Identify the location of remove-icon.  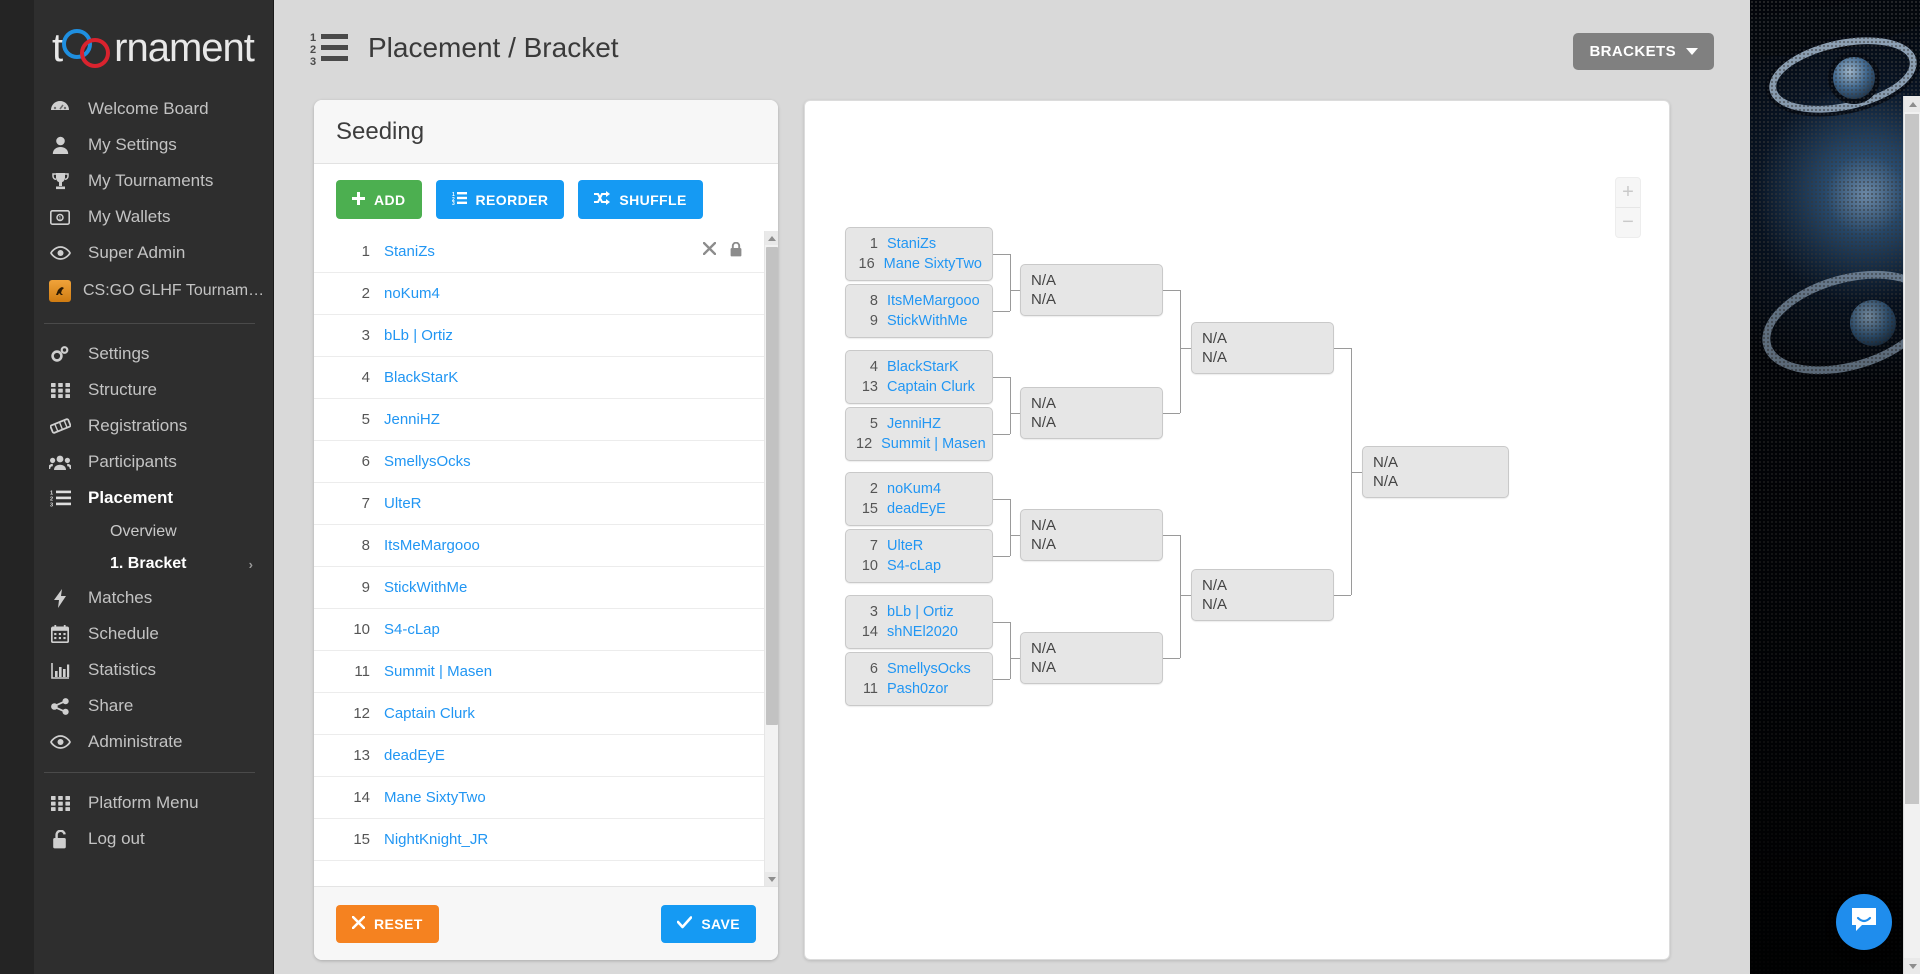
(709, 251).